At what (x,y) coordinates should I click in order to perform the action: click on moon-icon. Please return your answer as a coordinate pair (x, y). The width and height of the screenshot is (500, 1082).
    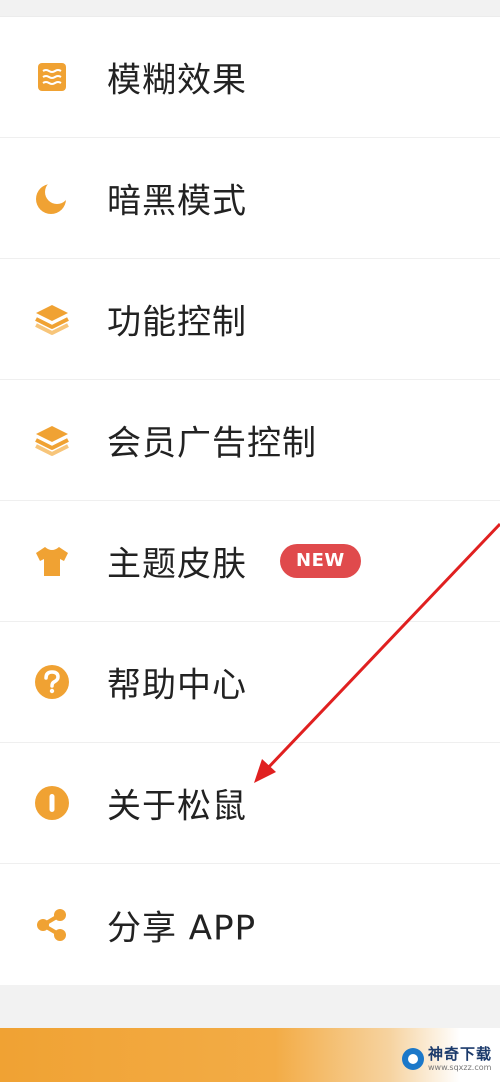
    Looking at the image, I should click on (52, 198).